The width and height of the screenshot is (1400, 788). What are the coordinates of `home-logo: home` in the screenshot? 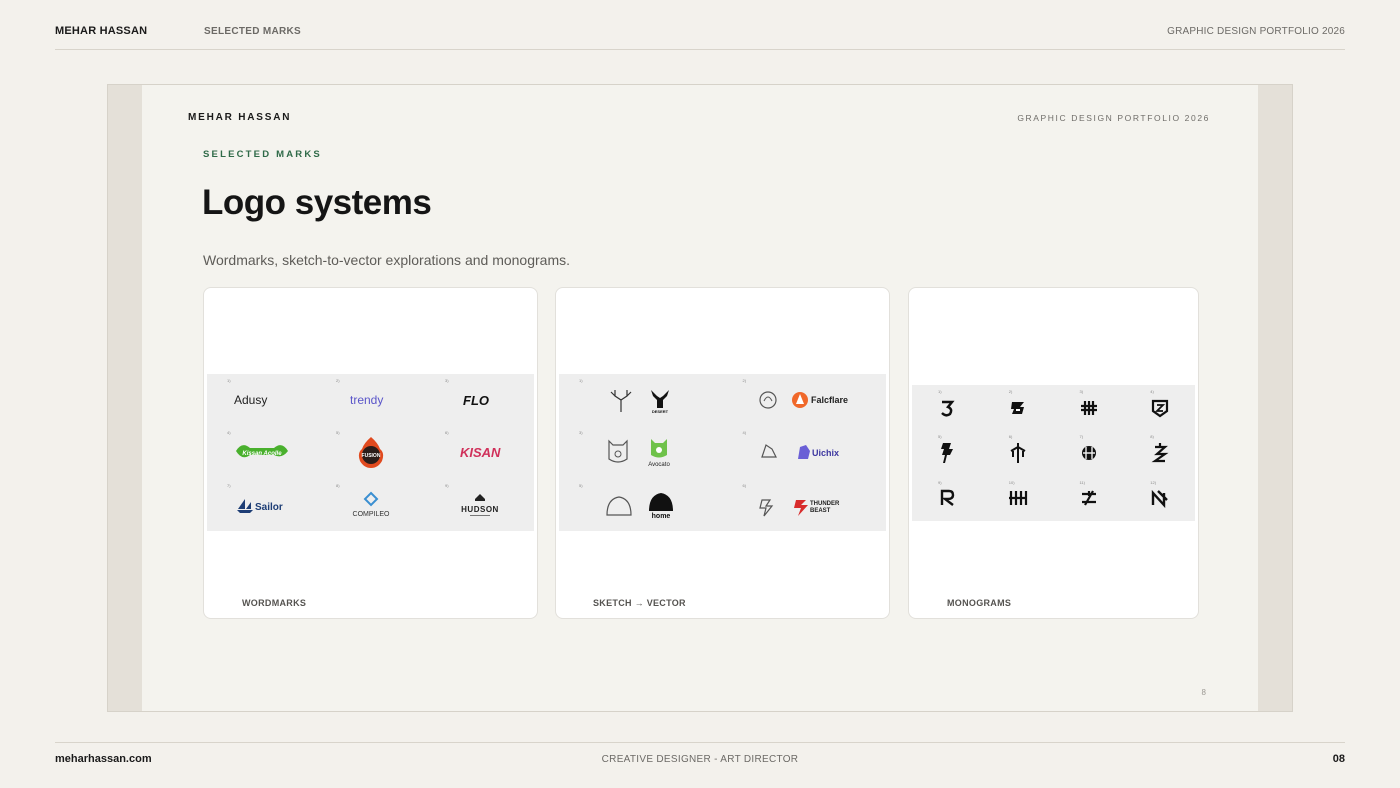 It's located at (639, 506).